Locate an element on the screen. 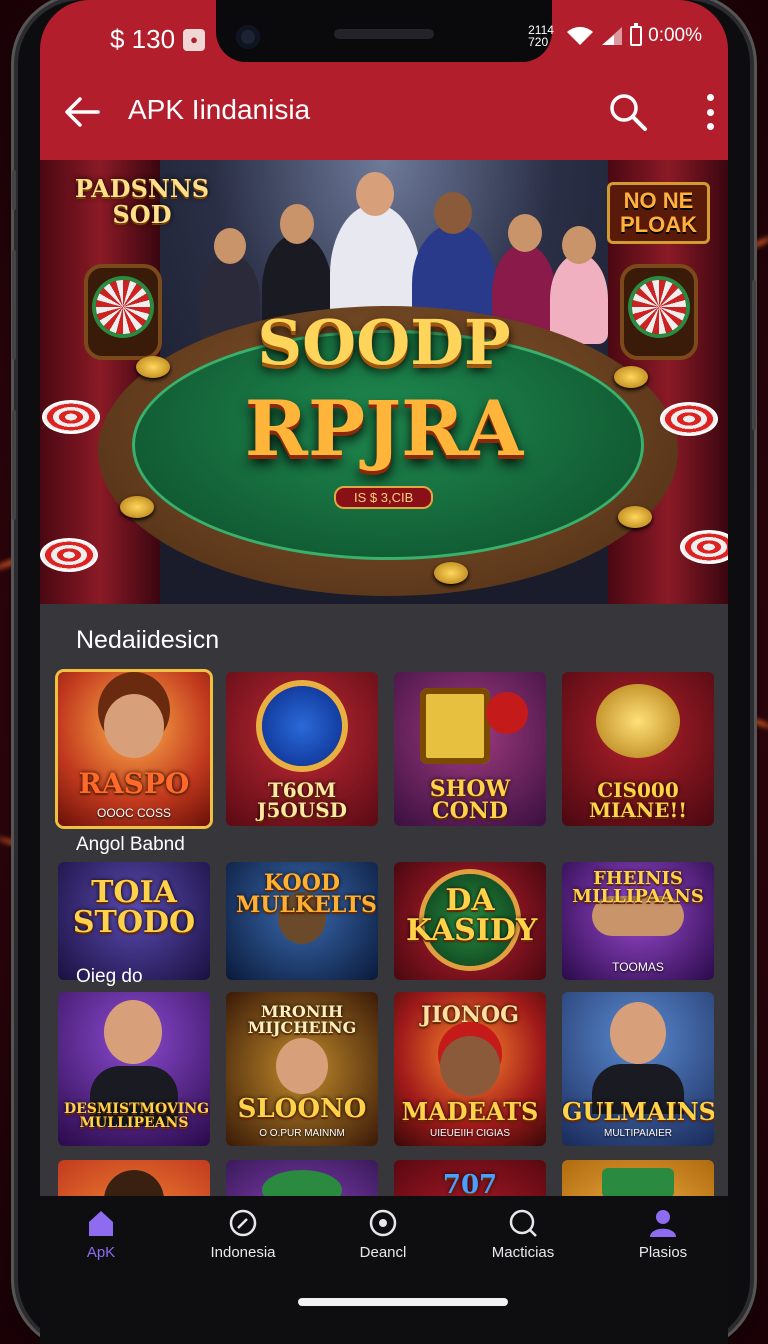 The width and height of the screenshot is (768, 1344). status-left: $ 130 ● is located at coordinates (158, 39).